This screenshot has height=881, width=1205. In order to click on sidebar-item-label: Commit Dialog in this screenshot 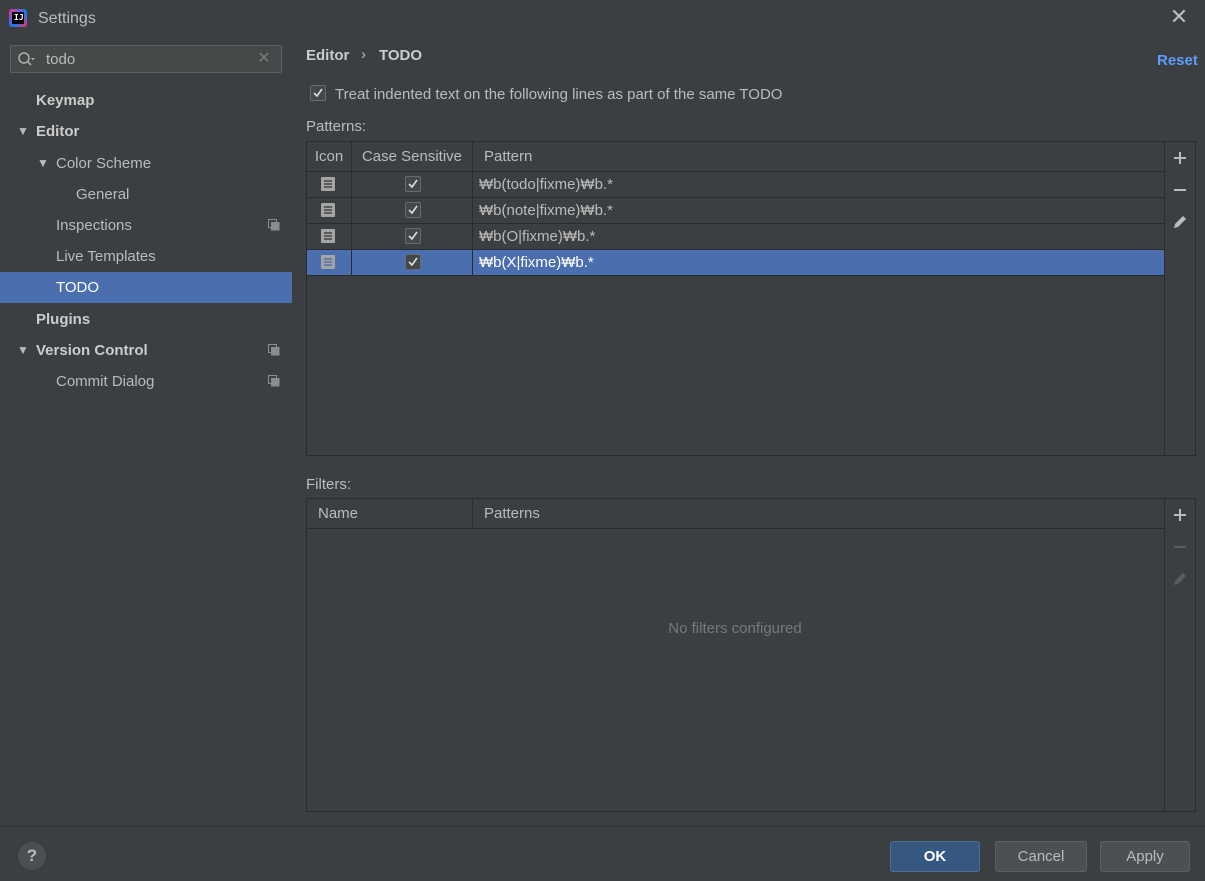, I will do `click(105, 381)`.